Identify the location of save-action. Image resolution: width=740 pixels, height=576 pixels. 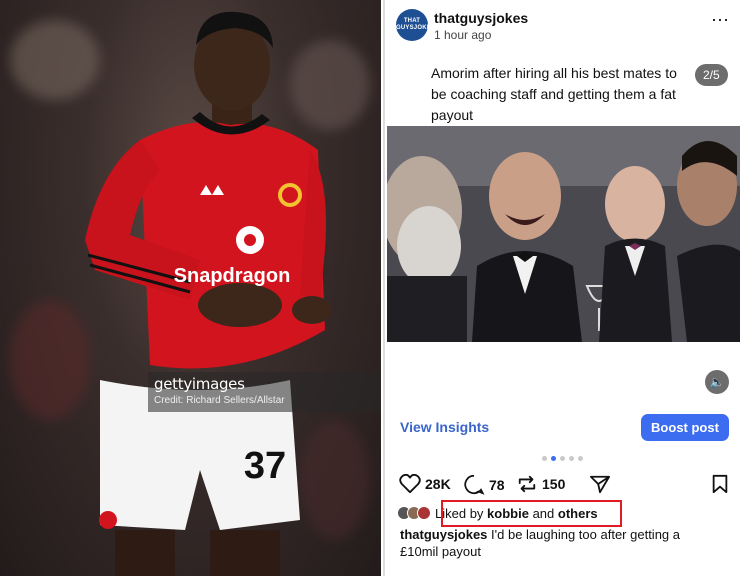
(720, 484).